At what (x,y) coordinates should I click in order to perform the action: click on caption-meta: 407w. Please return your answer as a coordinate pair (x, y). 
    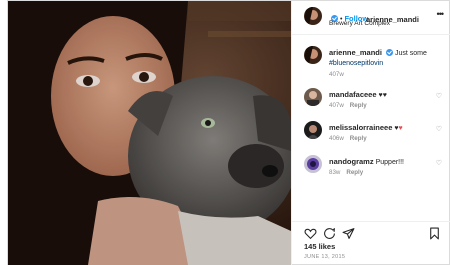
    Looking at the image, I should click on (336, 74).